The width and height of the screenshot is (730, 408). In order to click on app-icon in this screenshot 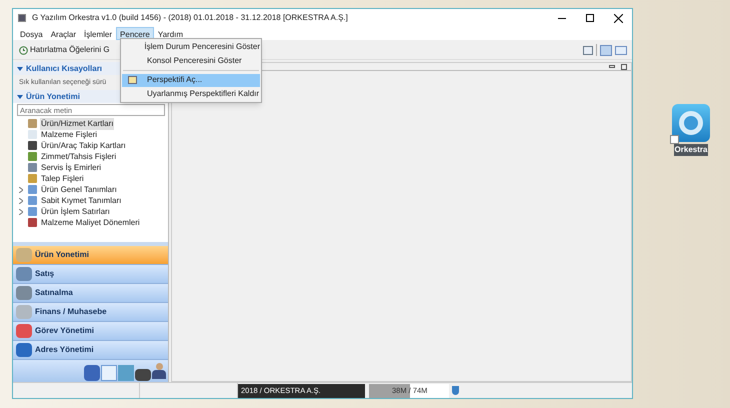, I will do `click(22, 18)`.